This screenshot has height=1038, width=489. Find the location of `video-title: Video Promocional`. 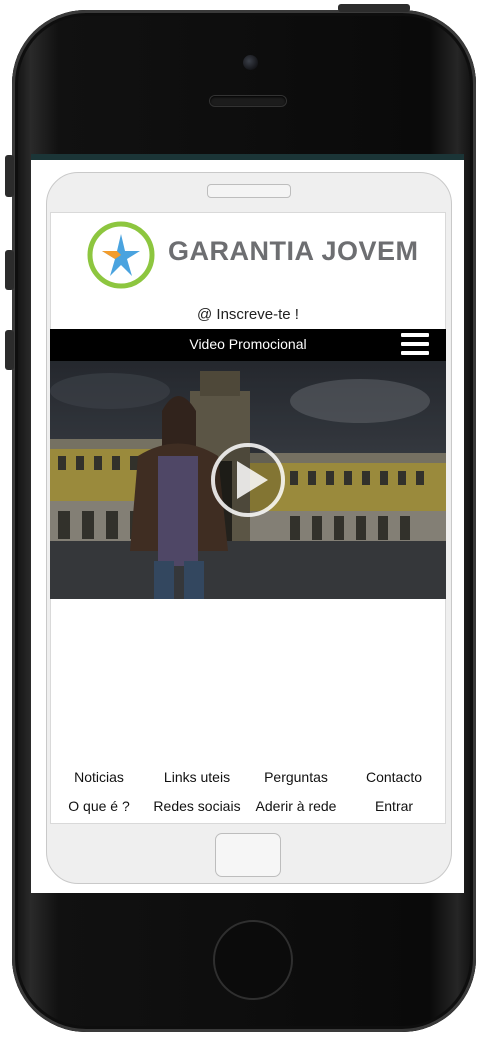

video-title: Video Promocional is located at coordinates (248, 344).